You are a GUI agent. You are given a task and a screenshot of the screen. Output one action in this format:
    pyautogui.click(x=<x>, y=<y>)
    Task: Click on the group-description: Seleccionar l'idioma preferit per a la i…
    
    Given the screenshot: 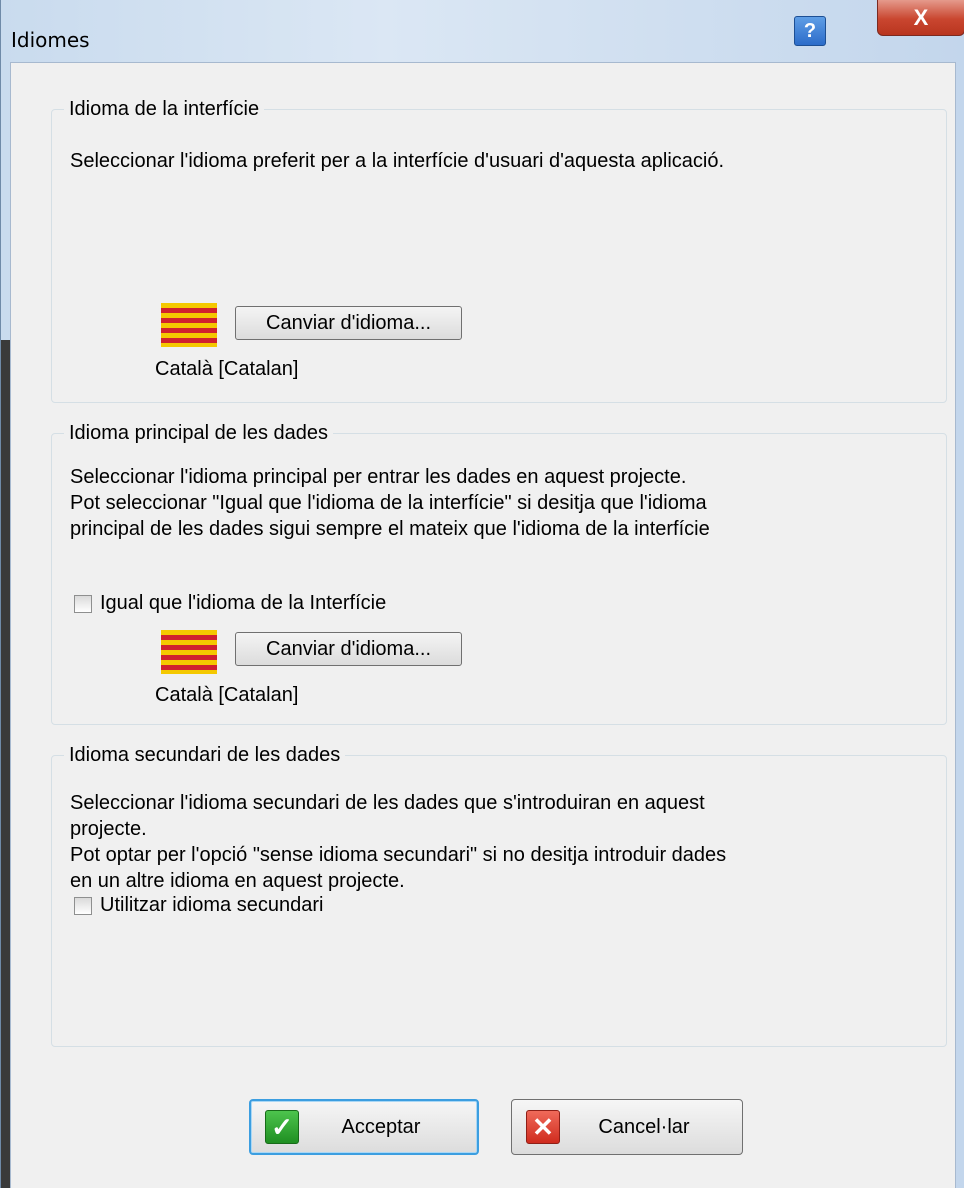 What is the action you would take?
    pyautogui.click(x=397, y=161)
    